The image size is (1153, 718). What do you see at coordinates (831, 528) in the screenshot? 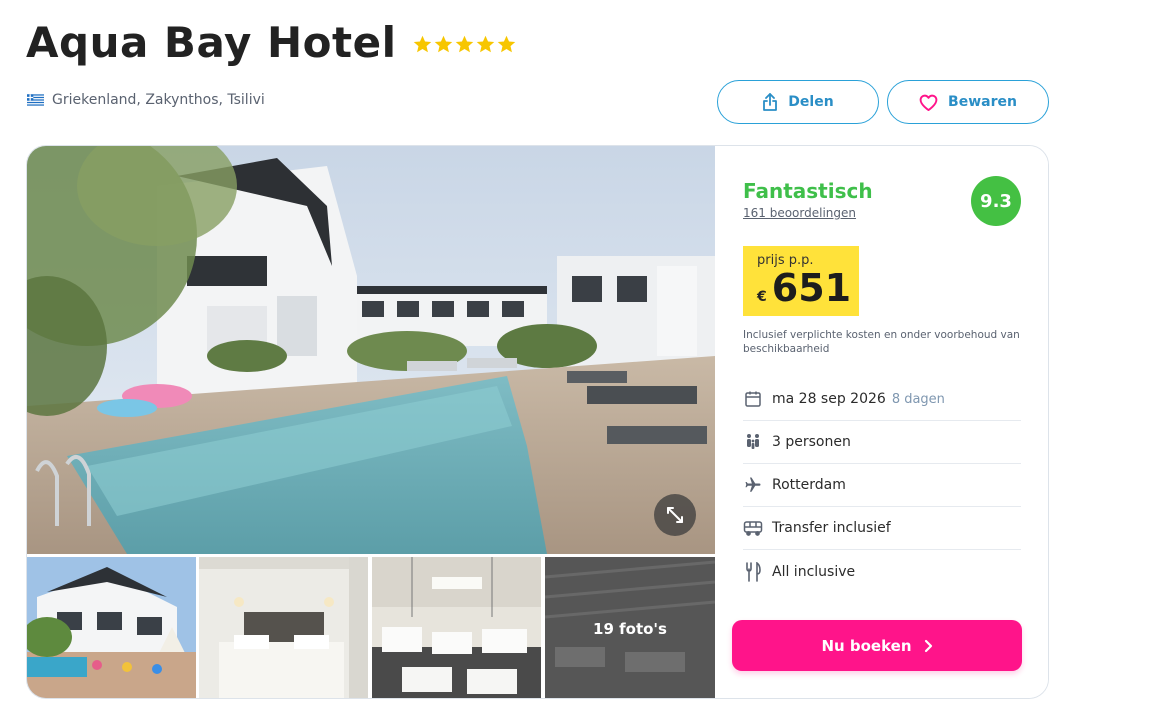
I see `detail-transfer-text: Transfer inclusief` at bounding box center [831, 528].